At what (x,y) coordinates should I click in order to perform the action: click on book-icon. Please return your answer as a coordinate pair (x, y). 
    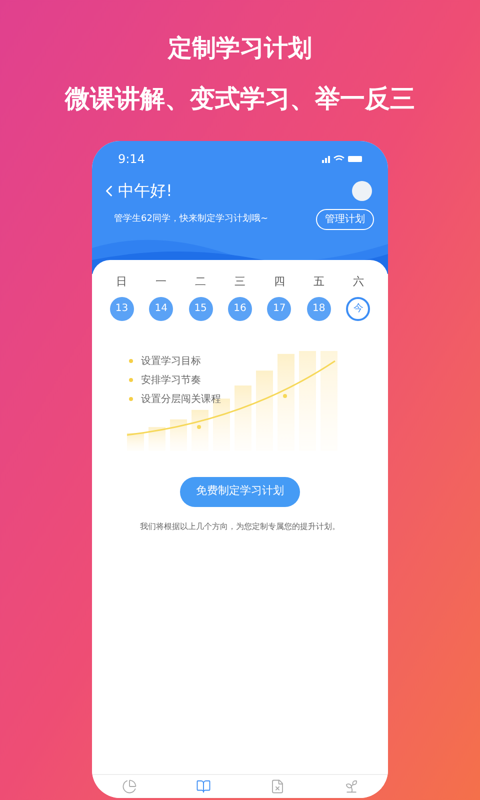
    Looking at the image, I should click on (203, 786).